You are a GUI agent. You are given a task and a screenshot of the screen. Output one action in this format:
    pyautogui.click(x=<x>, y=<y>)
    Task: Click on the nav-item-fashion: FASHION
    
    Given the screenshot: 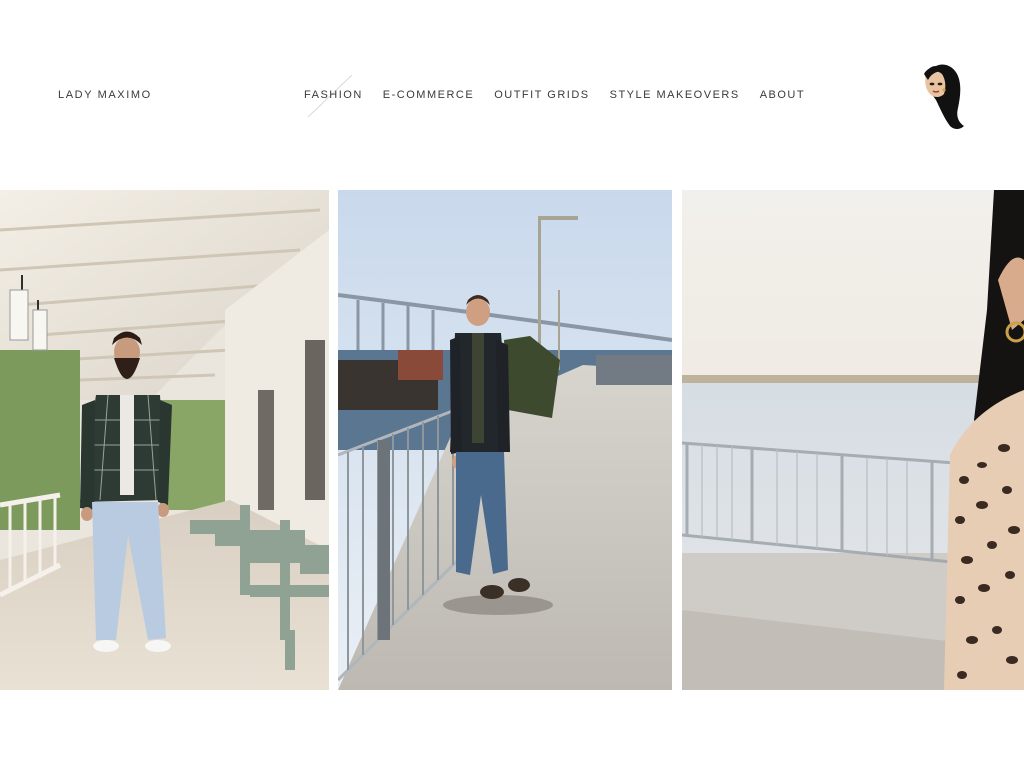 What is the action you would take?
    pyautogui.click(x=333, y=95)
    